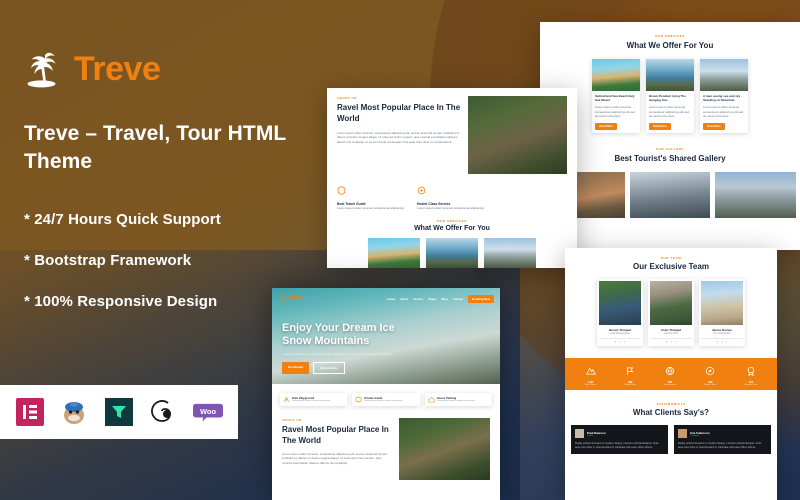 Image resolution: width=800 pixels, height=500 pixels. I want to click on stat-label: Tour Places, so click(590, 384).